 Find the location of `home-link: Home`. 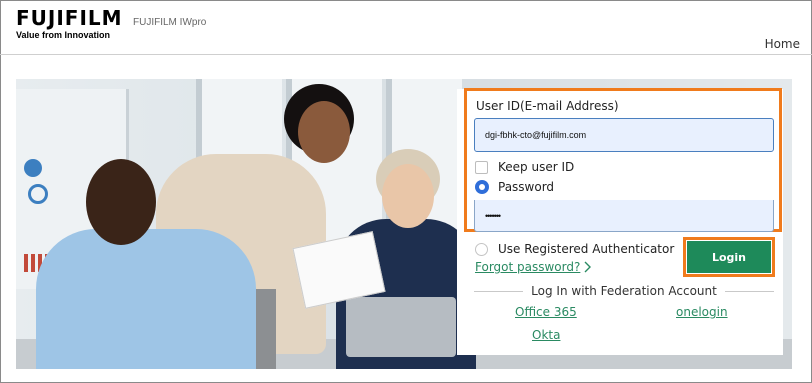

home-link: Home is located at coordinates (782, 44).